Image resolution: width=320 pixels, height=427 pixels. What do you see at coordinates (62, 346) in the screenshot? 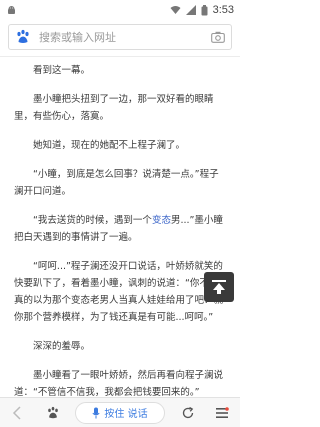
I see `paragraph: 深深的羞辱。` at bounding box center [62, 346].